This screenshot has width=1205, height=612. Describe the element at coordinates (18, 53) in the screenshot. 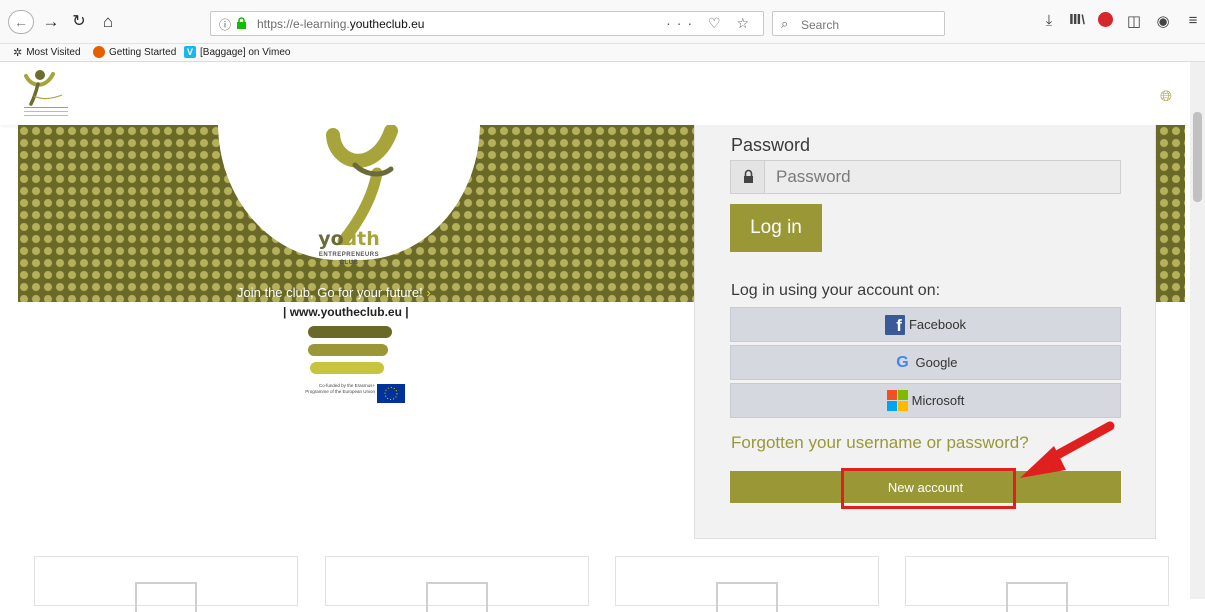

I see `gear-icon: ✲` at that location.